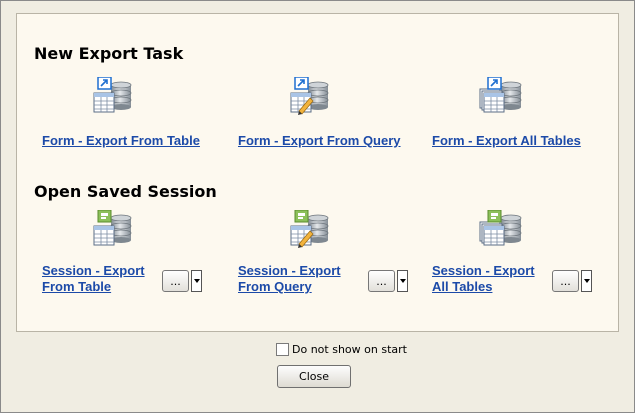 This screenshot has height=413, width=635. Describe the element at coordinates (319, 141) in the screenshot. I see `export-from-query-link: Form - Export From Query` at that location.